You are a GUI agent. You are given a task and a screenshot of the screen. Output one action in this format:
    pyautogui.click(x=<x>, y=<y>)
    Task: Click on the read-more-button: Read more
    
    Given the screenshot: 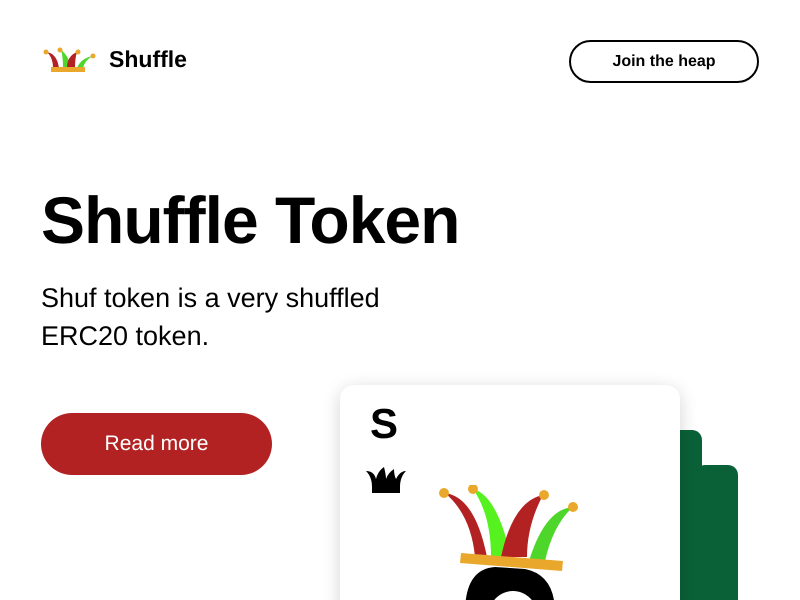 What is the action you would take?
    pyautogui.click(x=156, y=444)
    